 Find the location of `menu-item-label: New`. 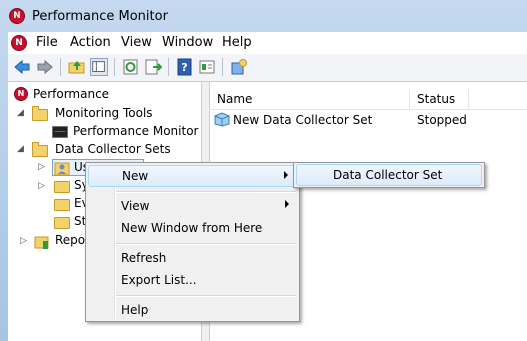

menu-item-label: New is located at coordinates (135, 176).